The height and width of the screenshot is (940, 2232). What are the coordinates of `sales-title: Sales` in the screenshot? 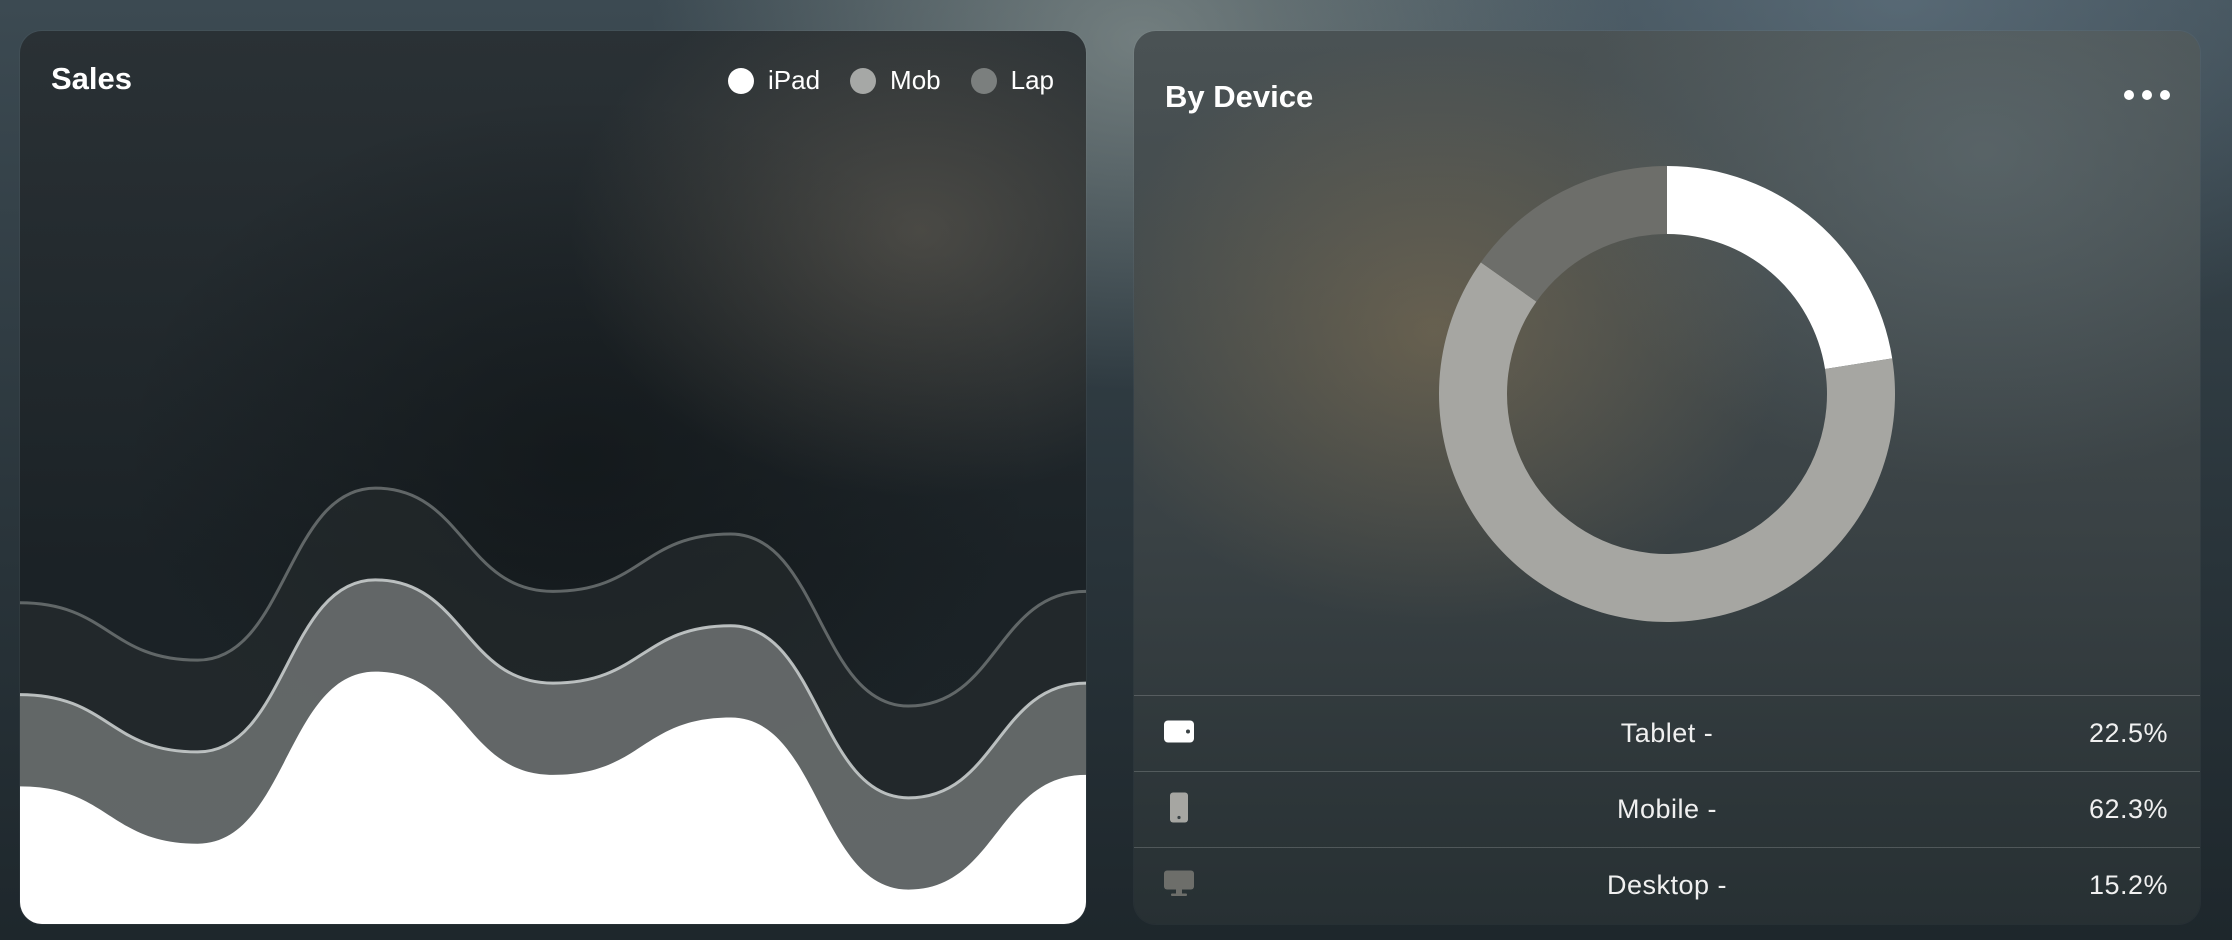 It's located at (92, 78).